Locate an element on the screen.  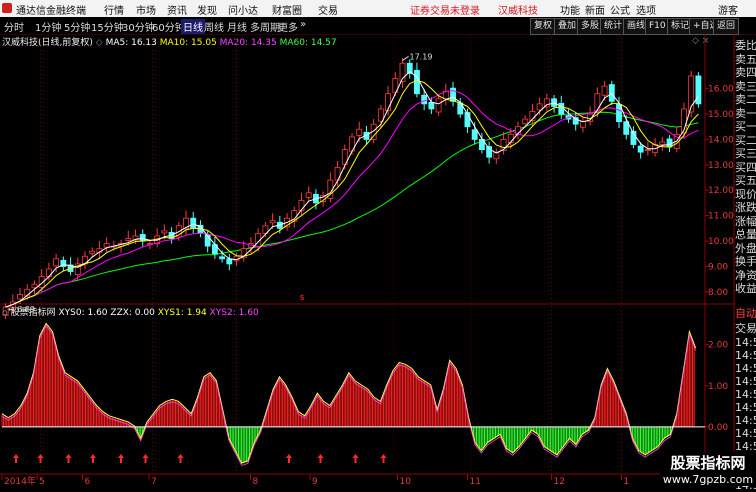
period-more: 更多 is located at coordinates (288, 26).